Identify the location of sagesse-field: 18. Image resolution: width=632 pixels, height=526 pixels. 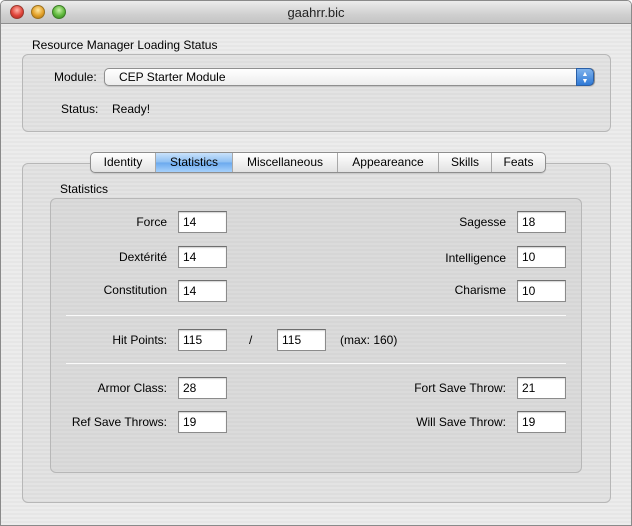
(541, 222).